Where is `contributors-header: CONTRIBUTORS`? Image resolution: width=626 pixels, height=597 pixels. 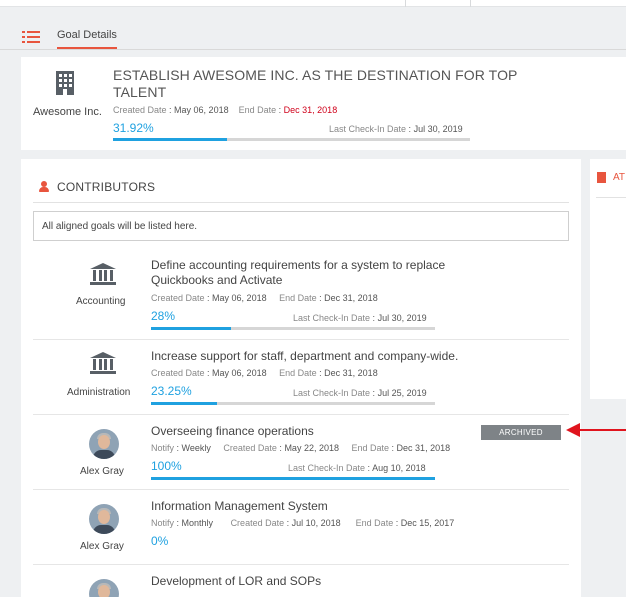
contributors-header: CONTRIBUTORS is located at coordinates (301, 191).